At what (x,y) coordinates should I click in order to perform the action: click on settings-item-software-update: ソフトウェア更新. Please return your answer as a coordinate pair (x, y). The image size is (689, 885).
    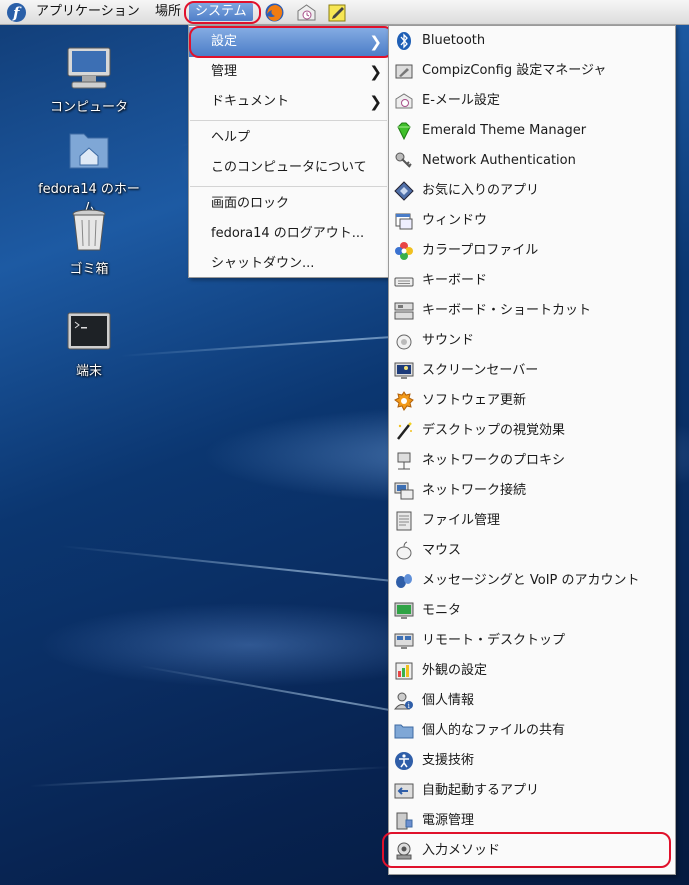
    Looking at the image, I should click on (532, 401).